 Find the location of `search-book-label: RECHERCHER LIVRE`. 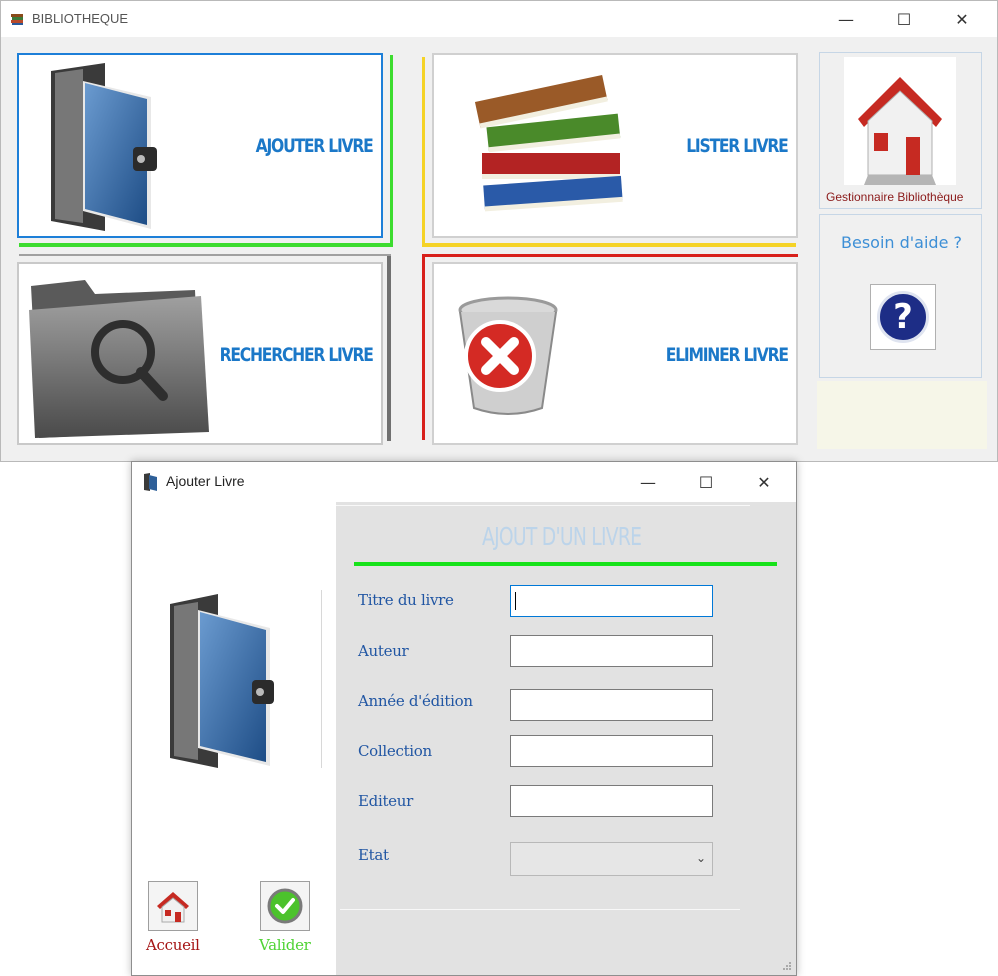

search-book-label: RECHERCHER LIVRE is located at coordinates (296, 355).